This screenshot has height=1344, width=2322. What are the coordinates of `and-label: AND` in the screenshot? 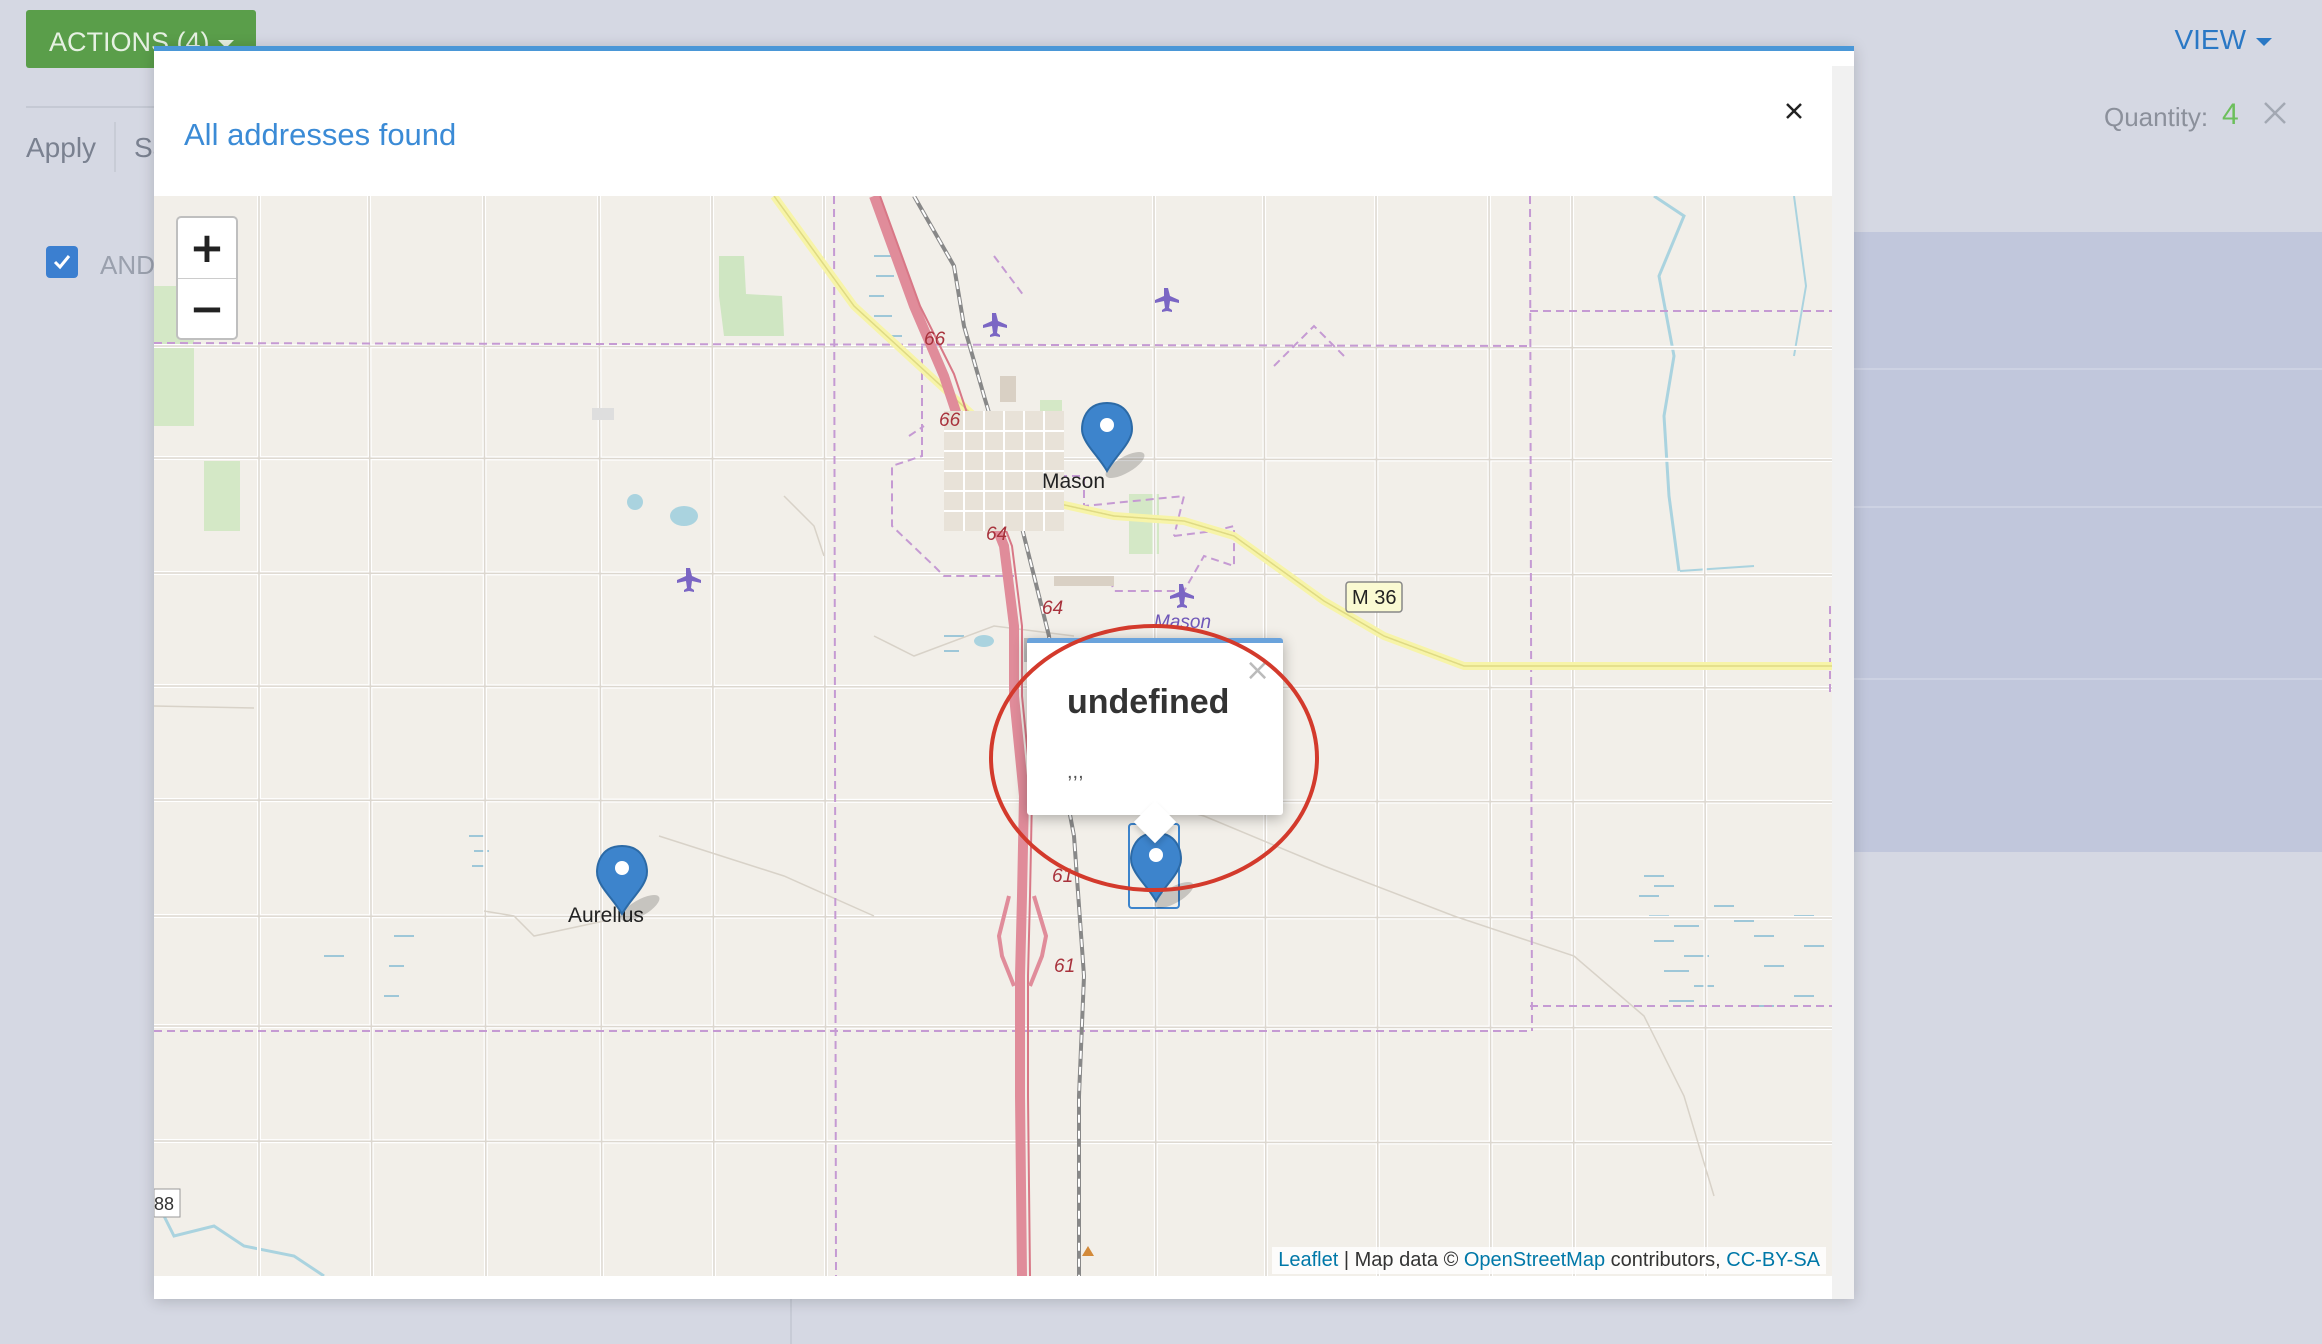 It's located at (127, 265).